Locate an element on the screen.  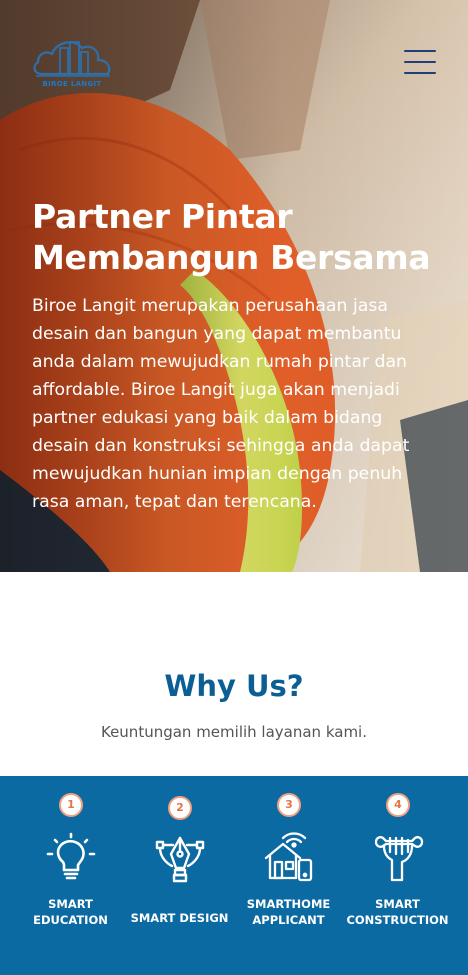
feature-smart-construction: 4 SMART CONSTRUCTION is located at coordinates (397, 875).